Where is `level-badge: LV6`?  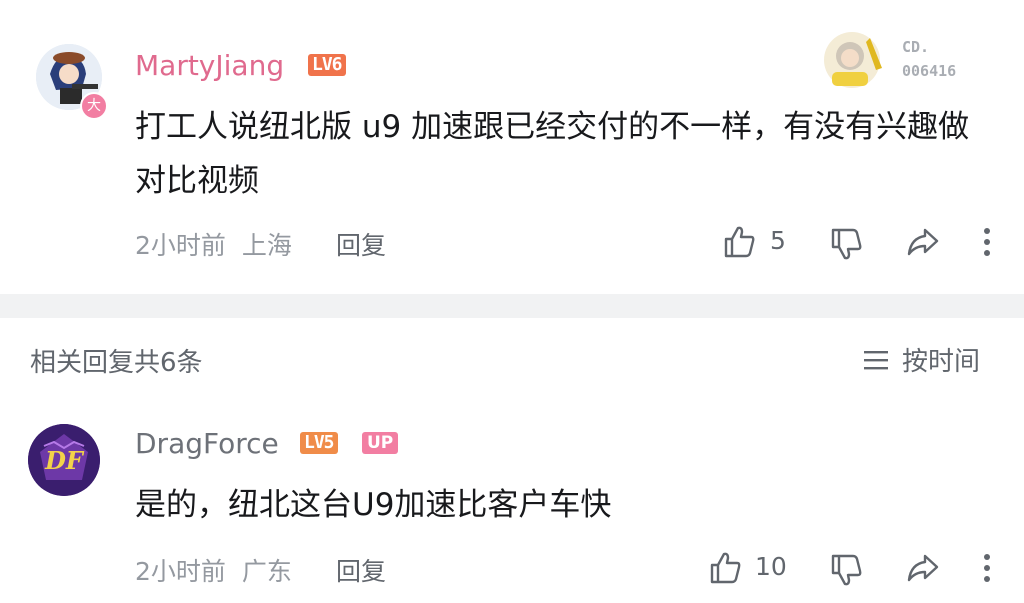 level-badge: LV6 is located at coordinates (327, 65).